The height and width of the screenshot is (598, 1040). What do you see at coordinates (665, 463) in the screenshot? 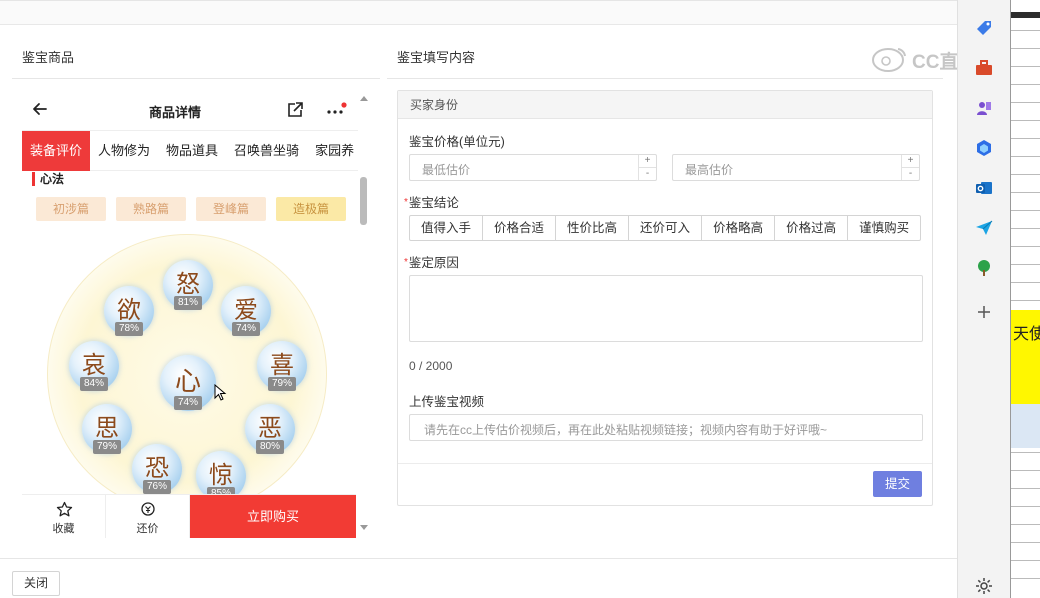
I see `form-footer-divider` at bounding box center [665, 463].